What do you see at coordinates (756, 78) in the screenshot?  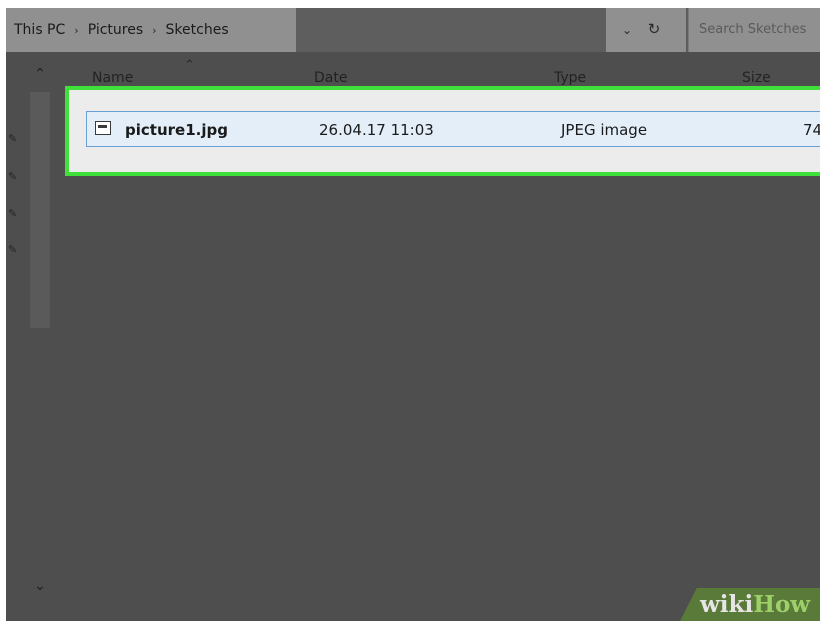 I see `column-header-size: Size` at bounding box center [756, 78].